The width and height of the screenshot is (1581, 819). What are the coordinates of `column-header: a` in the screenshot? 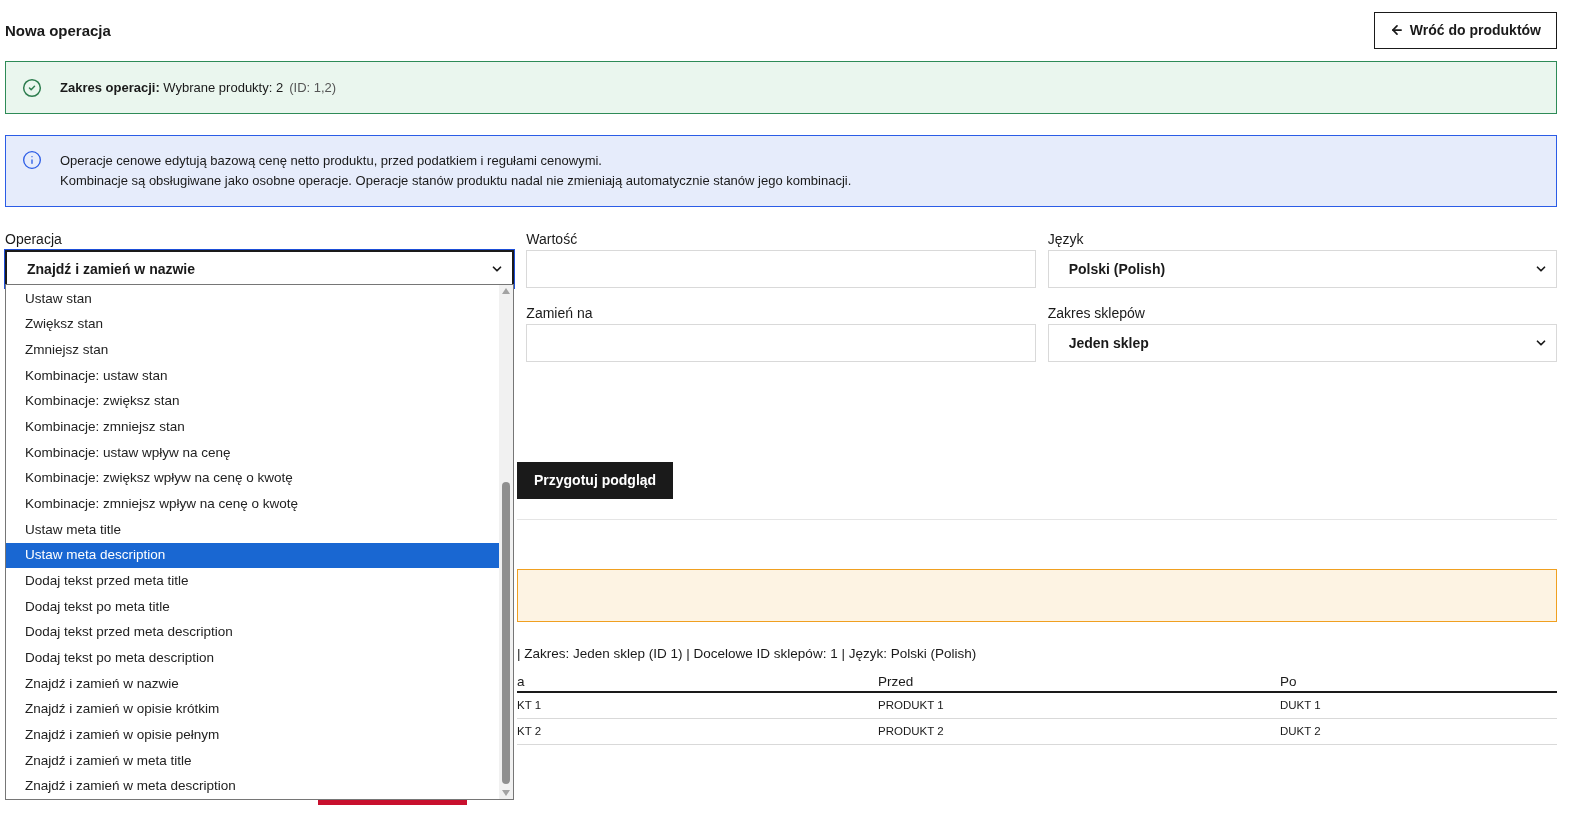 It's located at (521, 682).